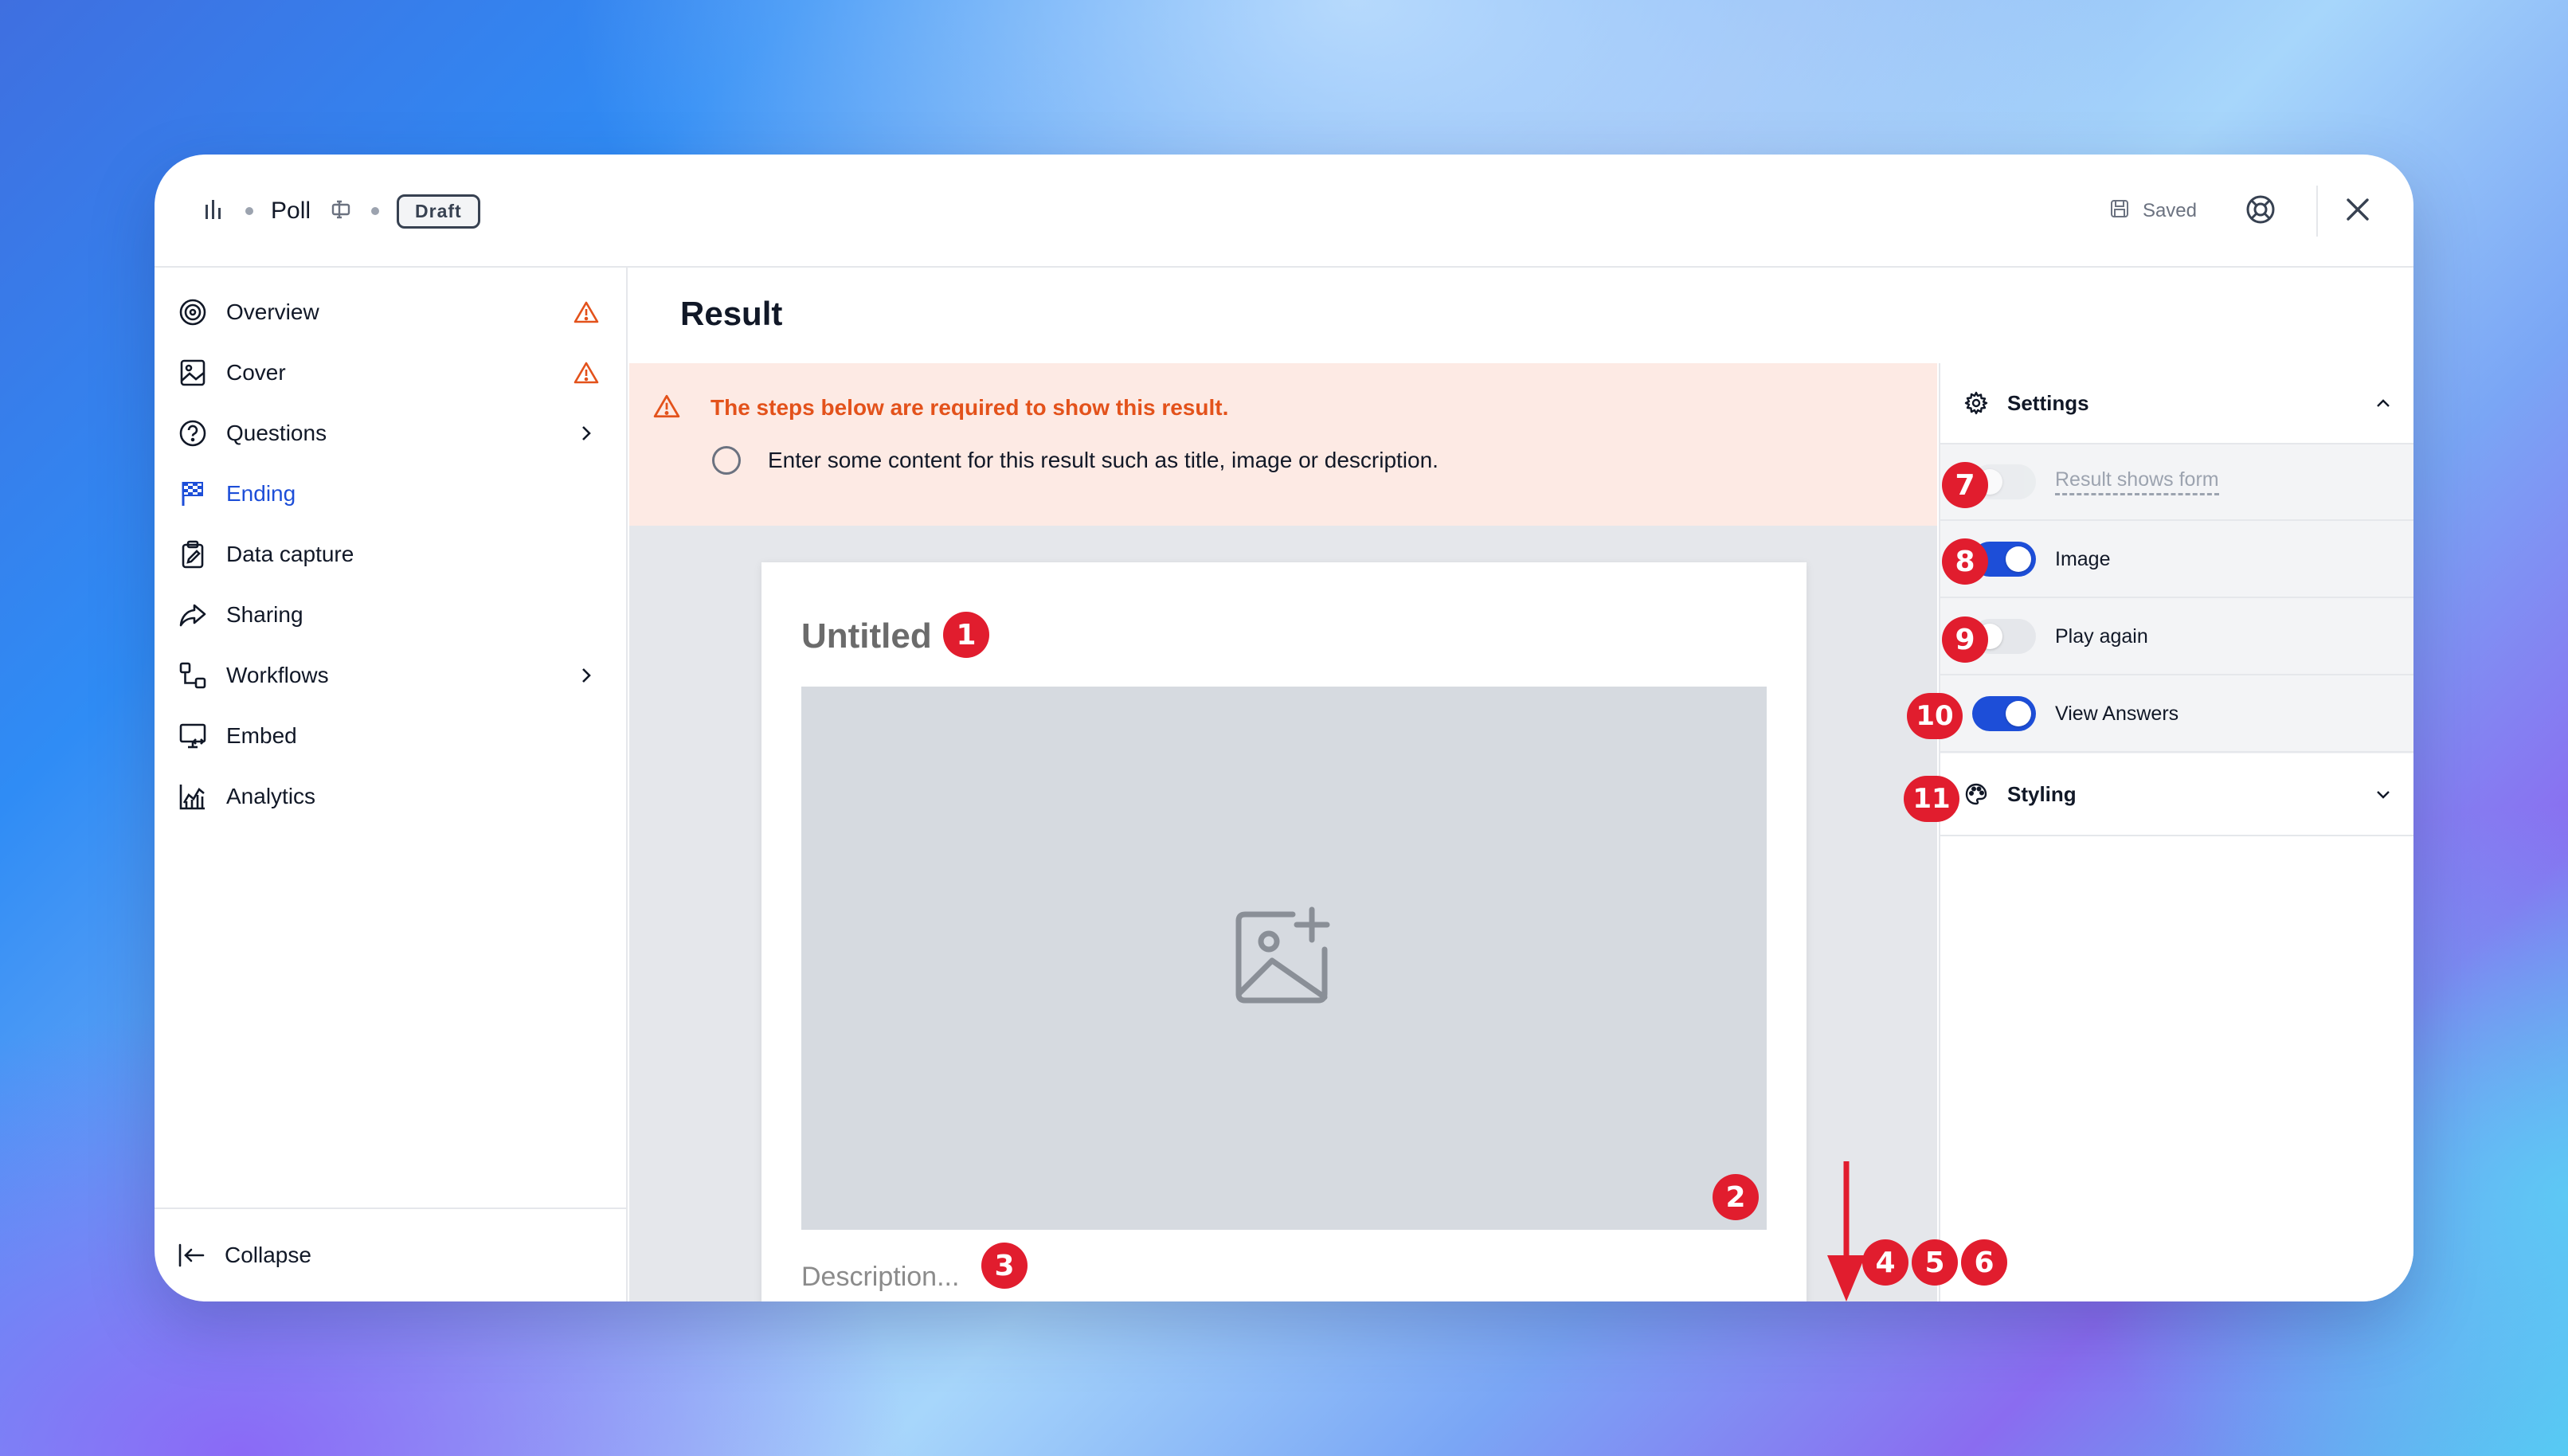 The width and height of the screenshot is (2568, 1456). Describe the element at coordinates (1931, 799) in the screenshot. I see `annotation-marker: 11` at that location.